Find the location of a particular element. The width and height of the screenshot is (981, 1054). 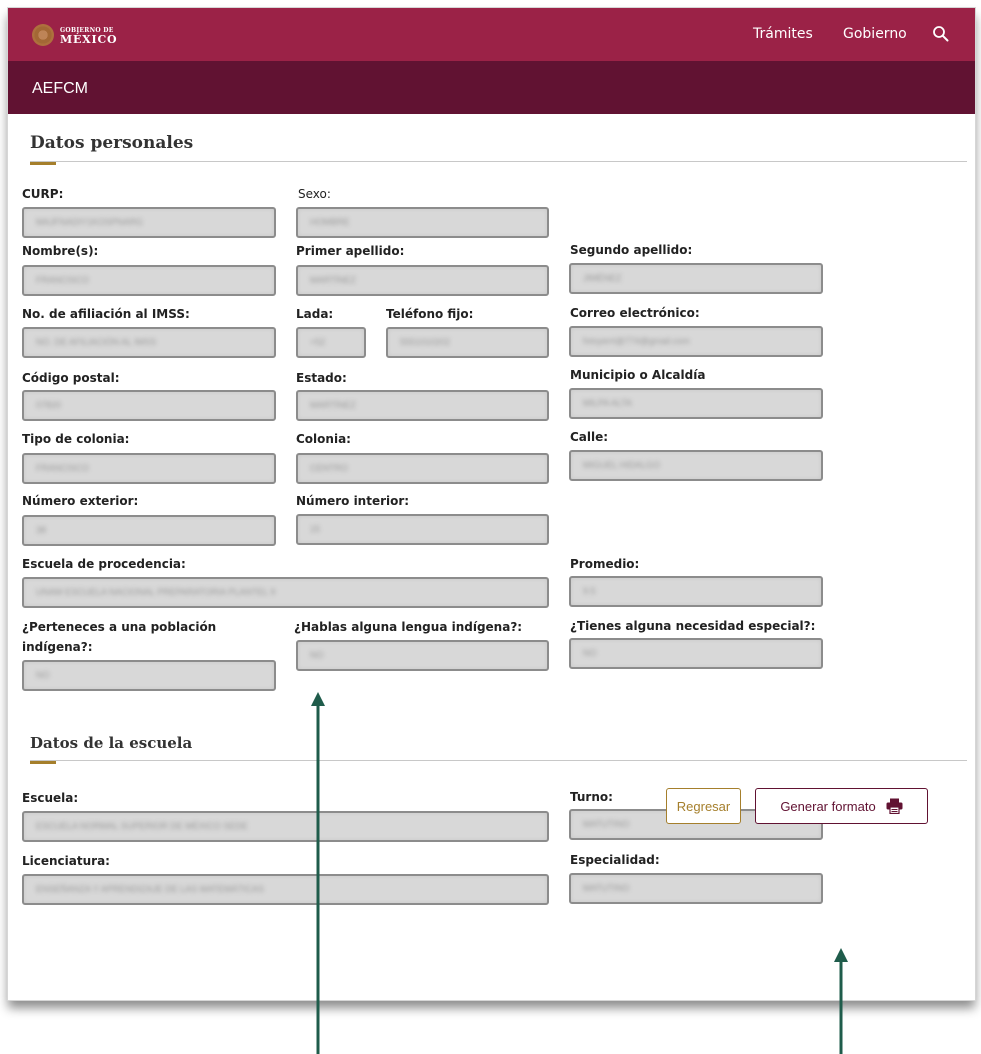

generar-formato-button: Generar formato is located at coordinates (841, 806).